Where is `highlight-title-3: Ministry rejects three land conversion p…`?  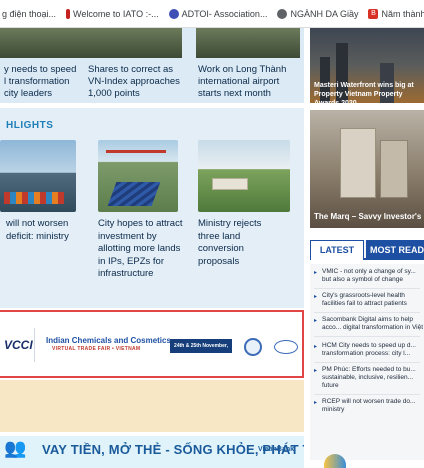 highlight-title-3: Ministry rejects three land conversion p… is located at coordinates (241, 243).